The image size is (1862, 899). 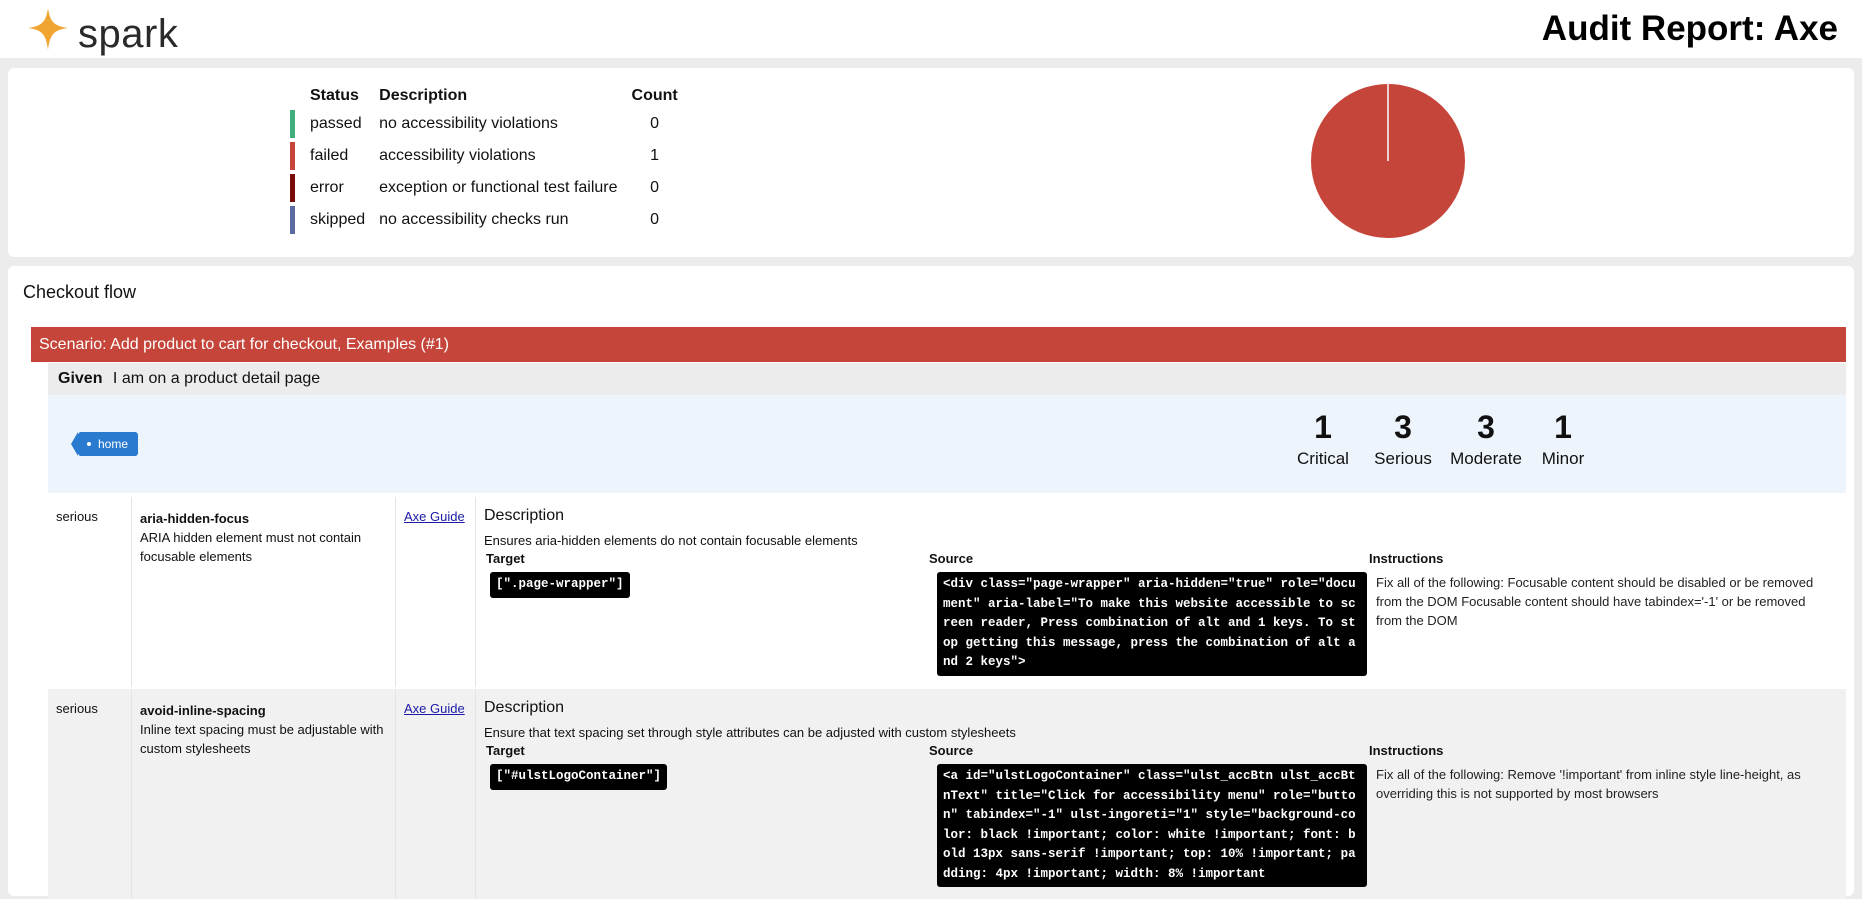 I want to click on rule-id: avoid-inline-spacing, so click(x=203, y=710).